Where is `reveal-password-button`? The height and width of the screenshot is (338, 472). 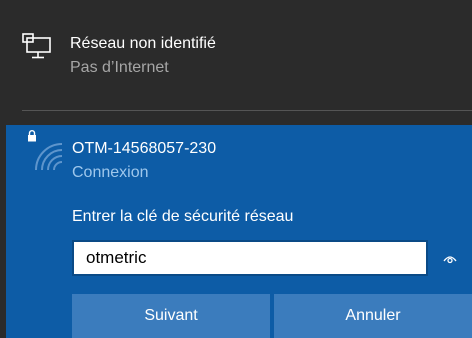
reveal-password-button is located at coordinates (450, 259).